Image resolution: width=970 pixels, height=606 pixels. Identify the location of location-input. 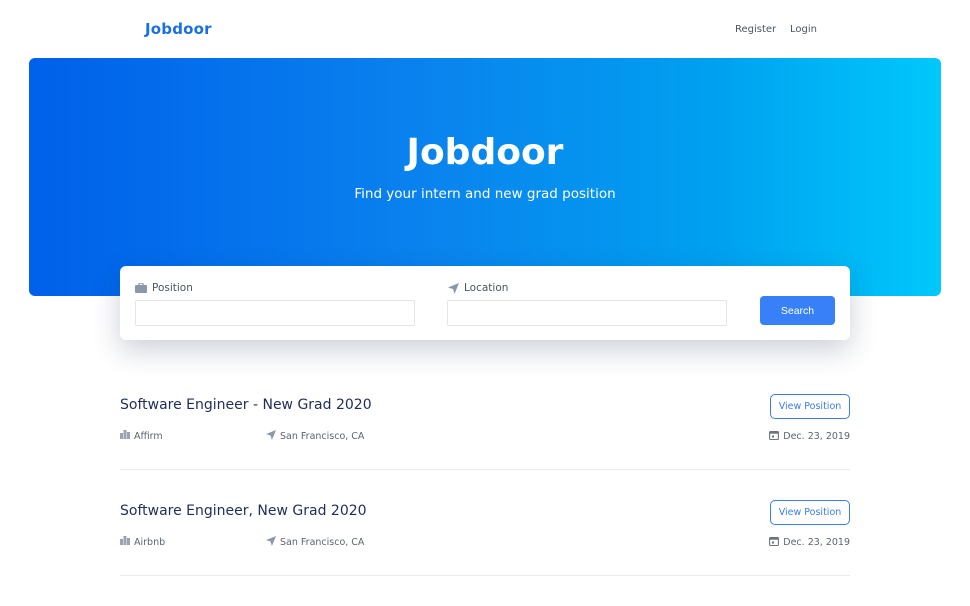
(587, 313).